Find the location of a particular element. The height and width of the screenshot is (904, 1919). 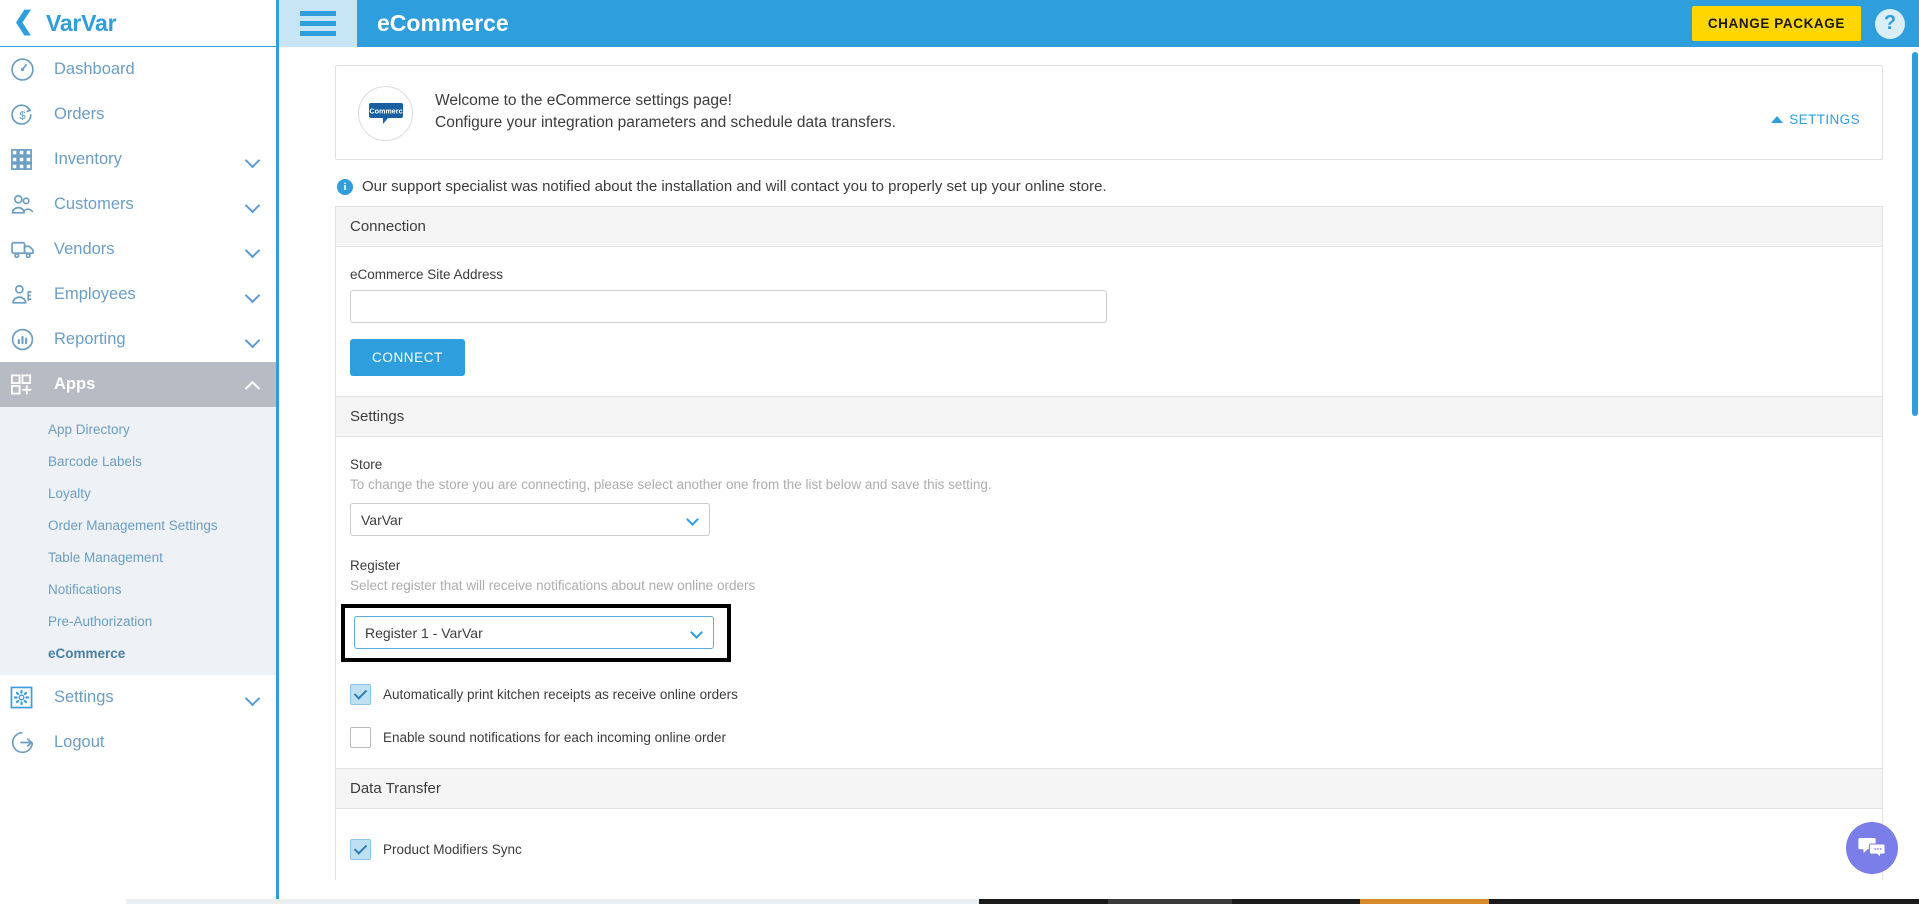

welcome-line-1: Welcome to the eCommerce settings page! is located at coordinates (583, 100).